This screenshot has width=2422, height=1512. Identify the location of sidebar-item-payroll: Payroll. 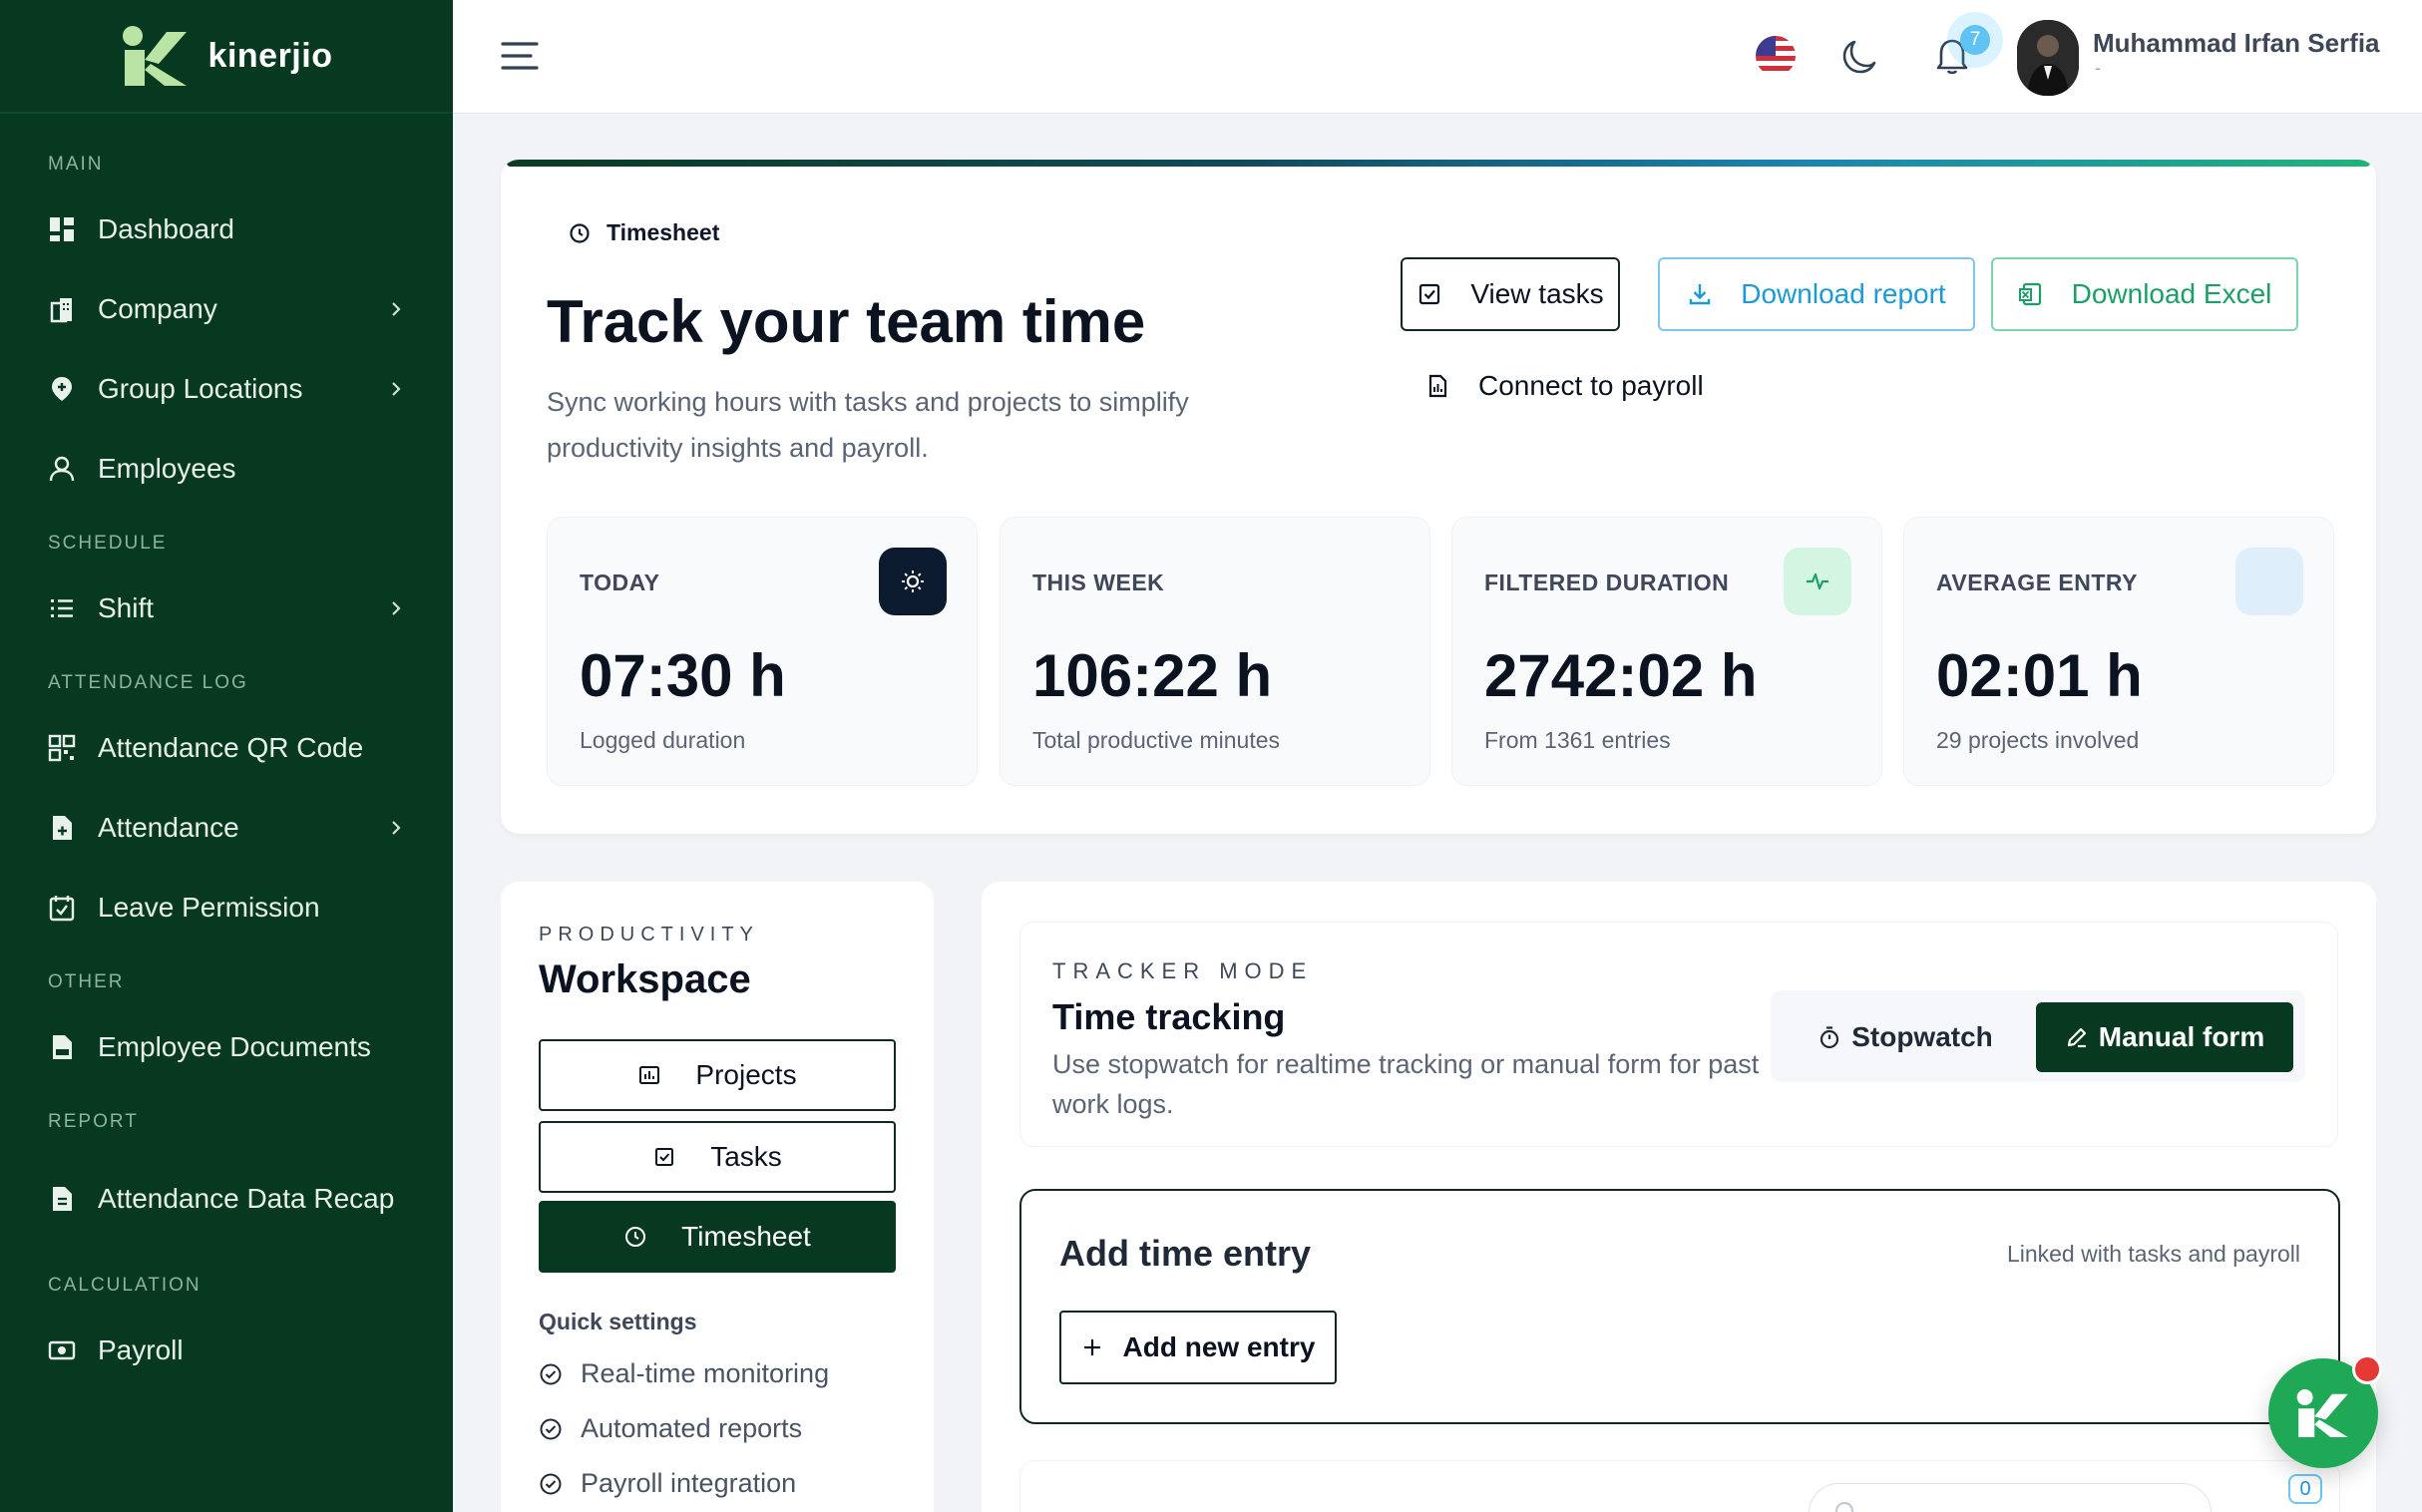
(226, 1350).